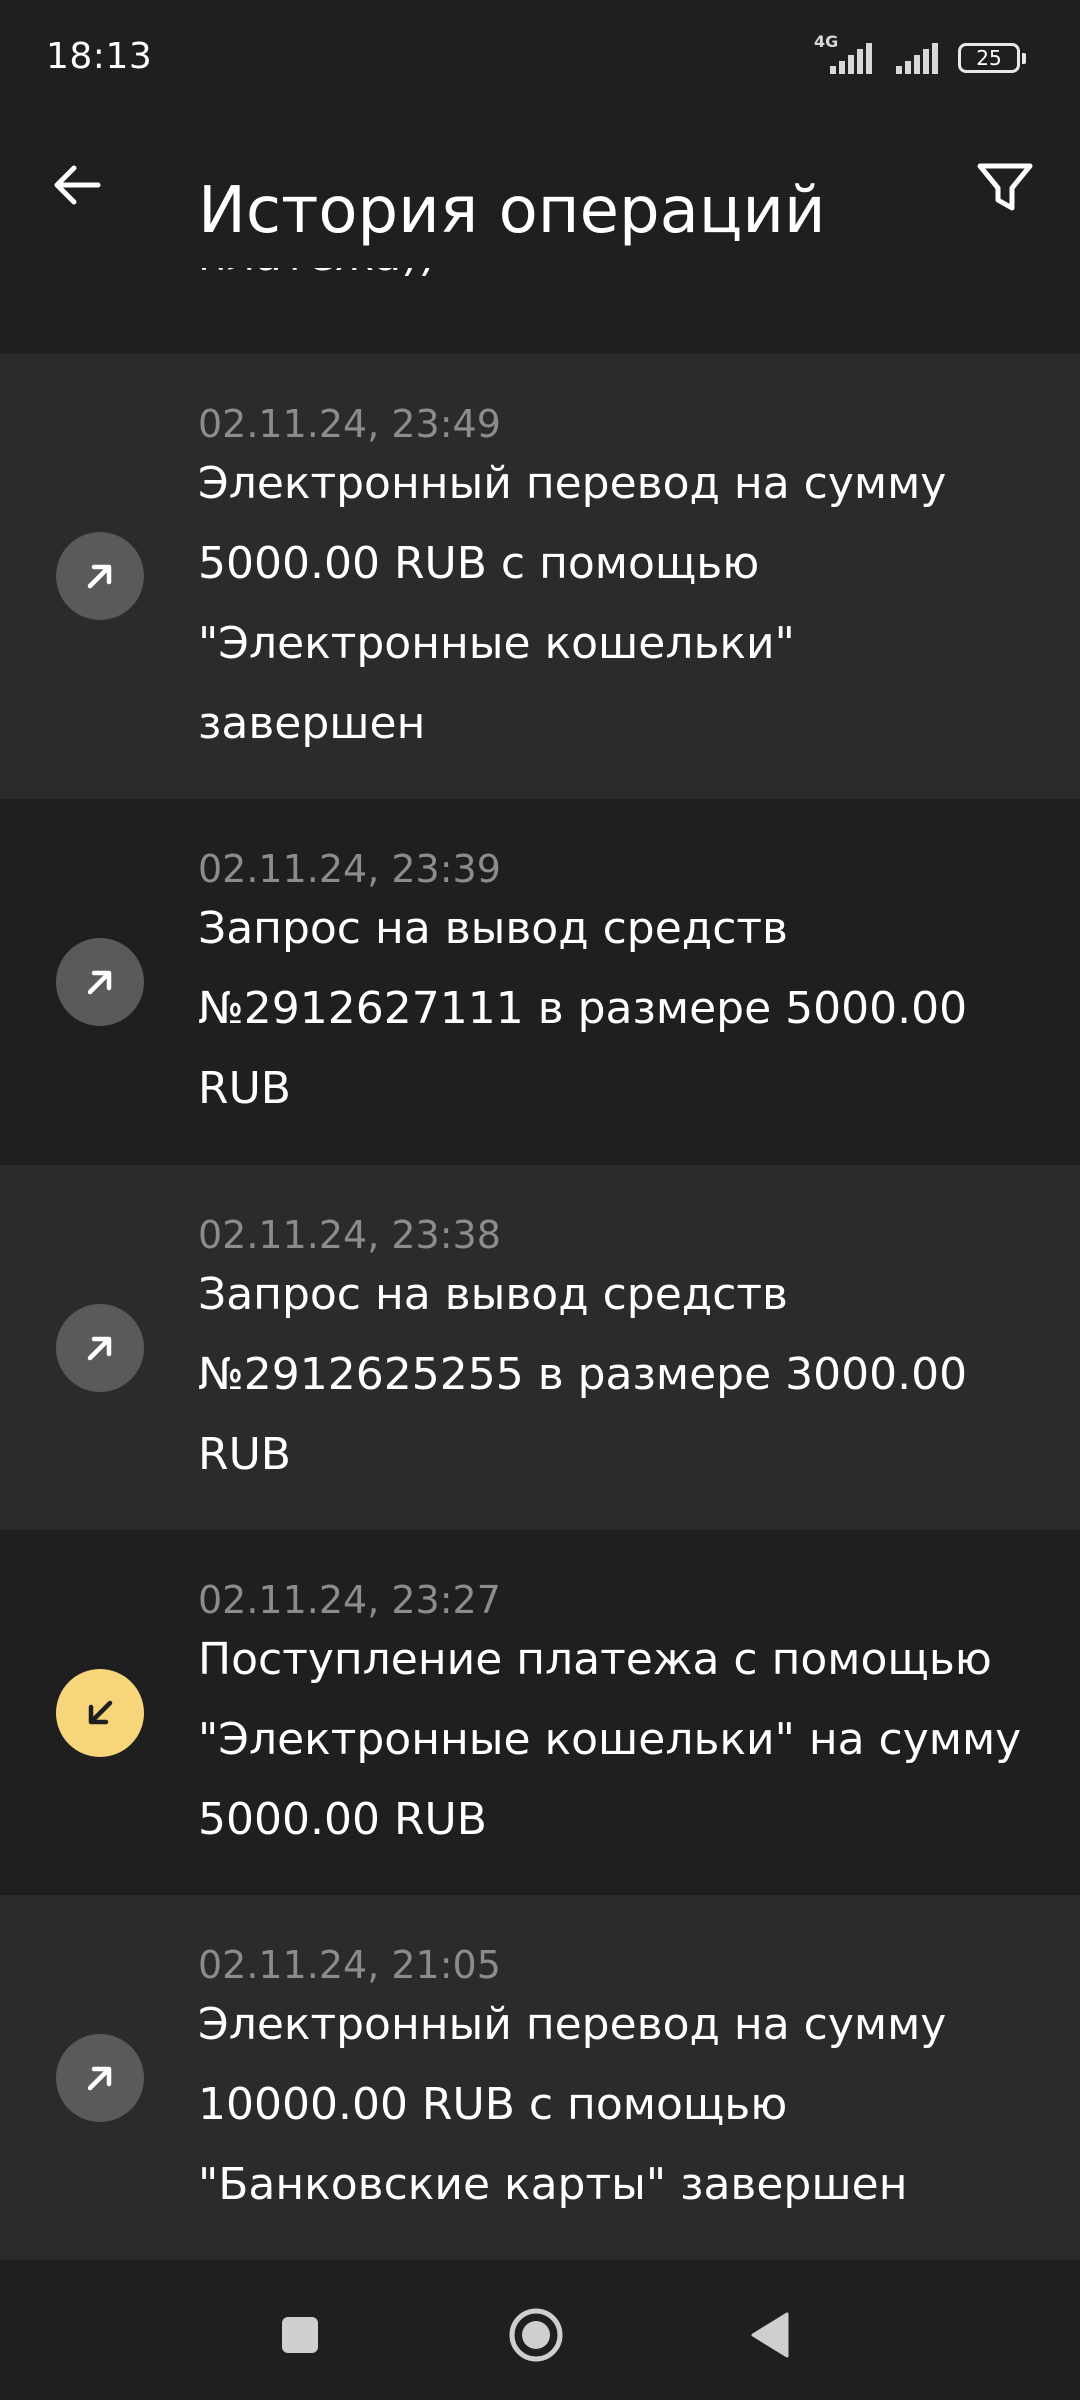 This screenshot has height=2400, width=1080. Describe the element at coordinates (512, 211) in the screenshot. I see `page-title: История операций` at that location.